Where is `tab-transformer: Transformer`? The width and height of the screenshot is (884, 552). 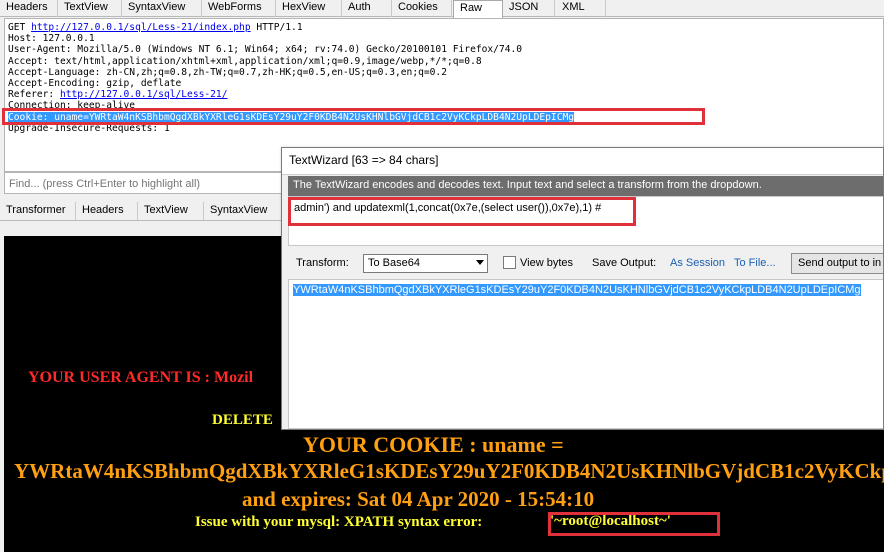
tab-transformer: Transformer is located at coordinates (38, 211).